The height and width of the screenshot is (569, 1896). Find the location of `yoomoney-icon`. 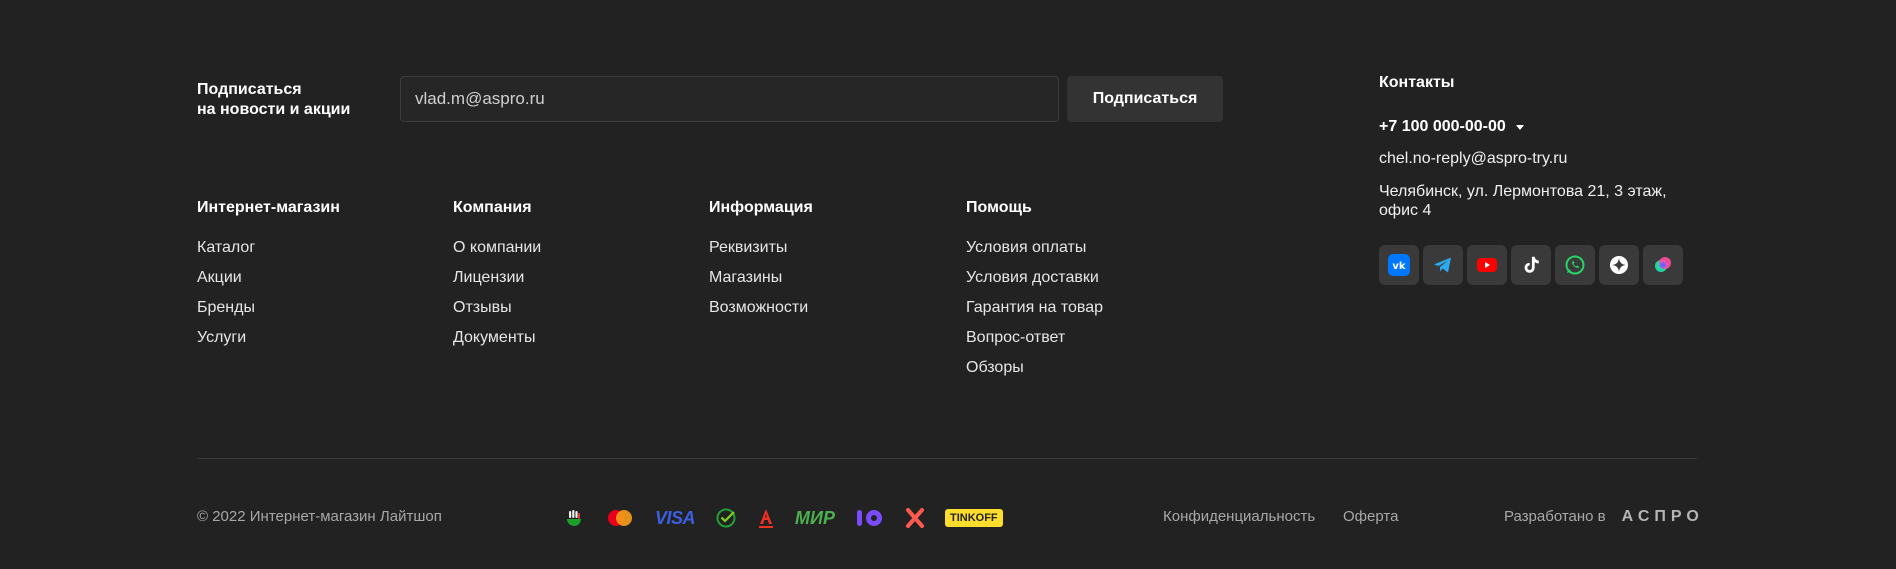

yoomoney-icon is located at coordinates (870, 518).